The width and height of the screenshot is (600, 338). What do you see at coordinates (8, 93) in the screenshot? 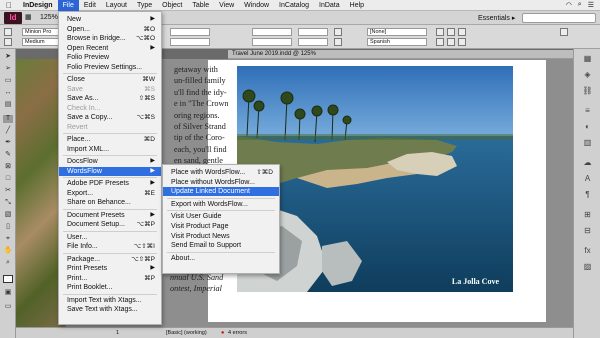
I see `gap-tool-icon: ↔` at bounding box center [8, 93].